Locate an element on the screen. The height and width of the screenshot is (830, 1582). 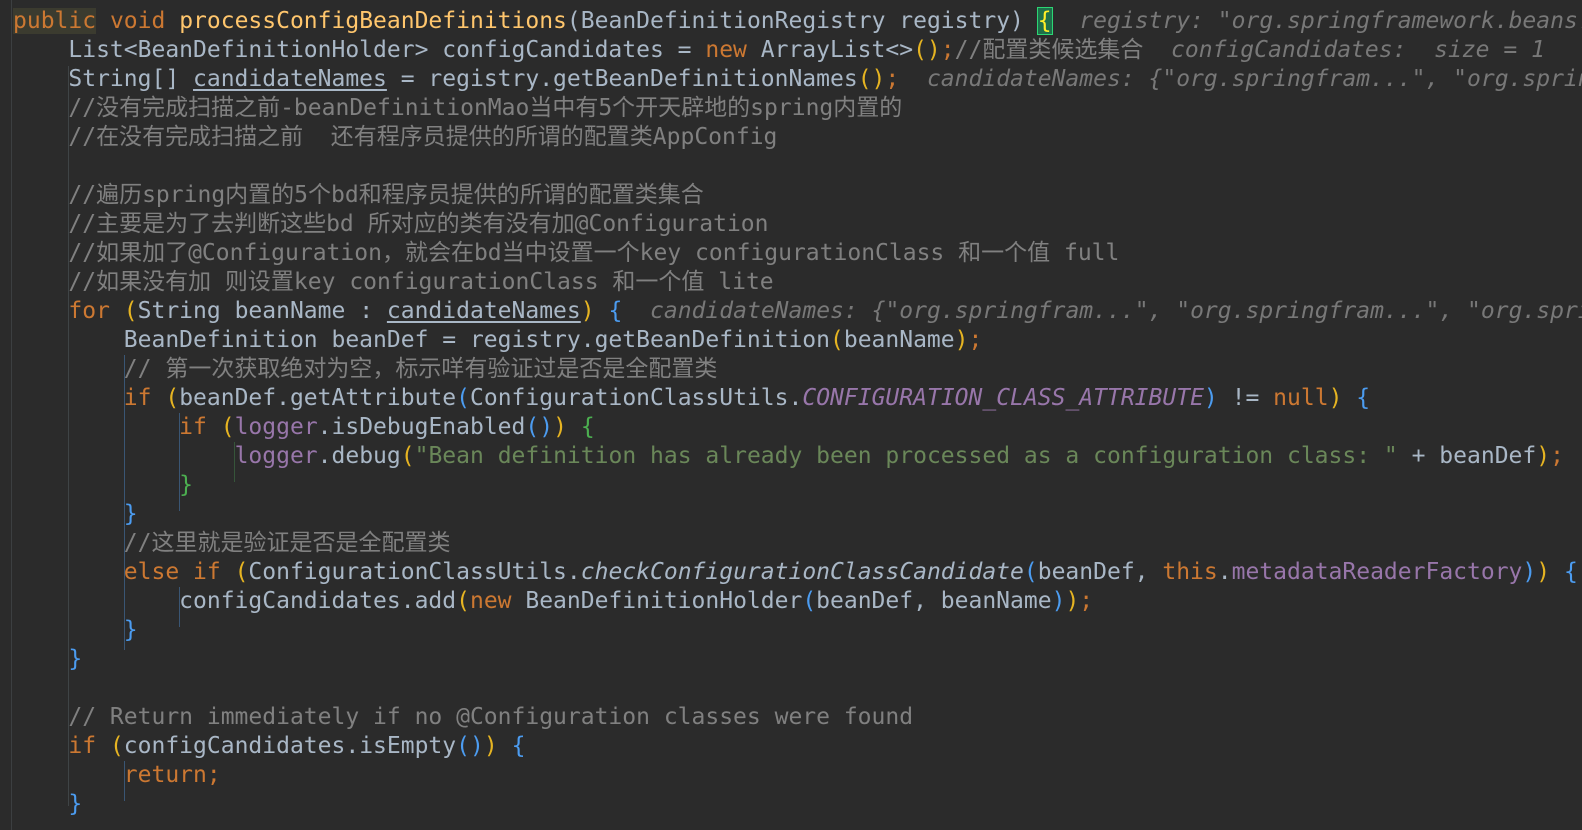
code-token: metadataReaderFactory is located at coordinates (1377, 572).